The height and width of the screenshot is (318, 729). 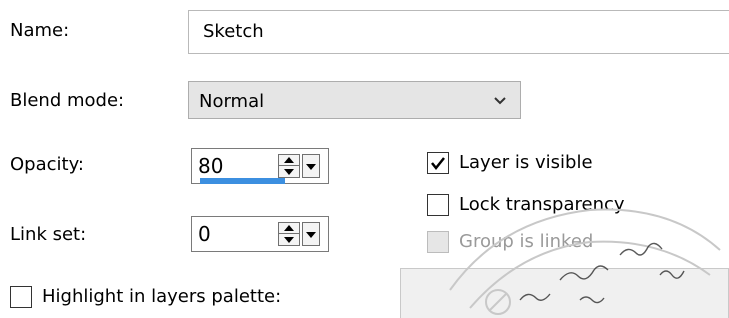 What do you see at coordinates (48, 234) in the screenshot?
I see `link-set-label: Link set:` at bounding box center [48, 234].